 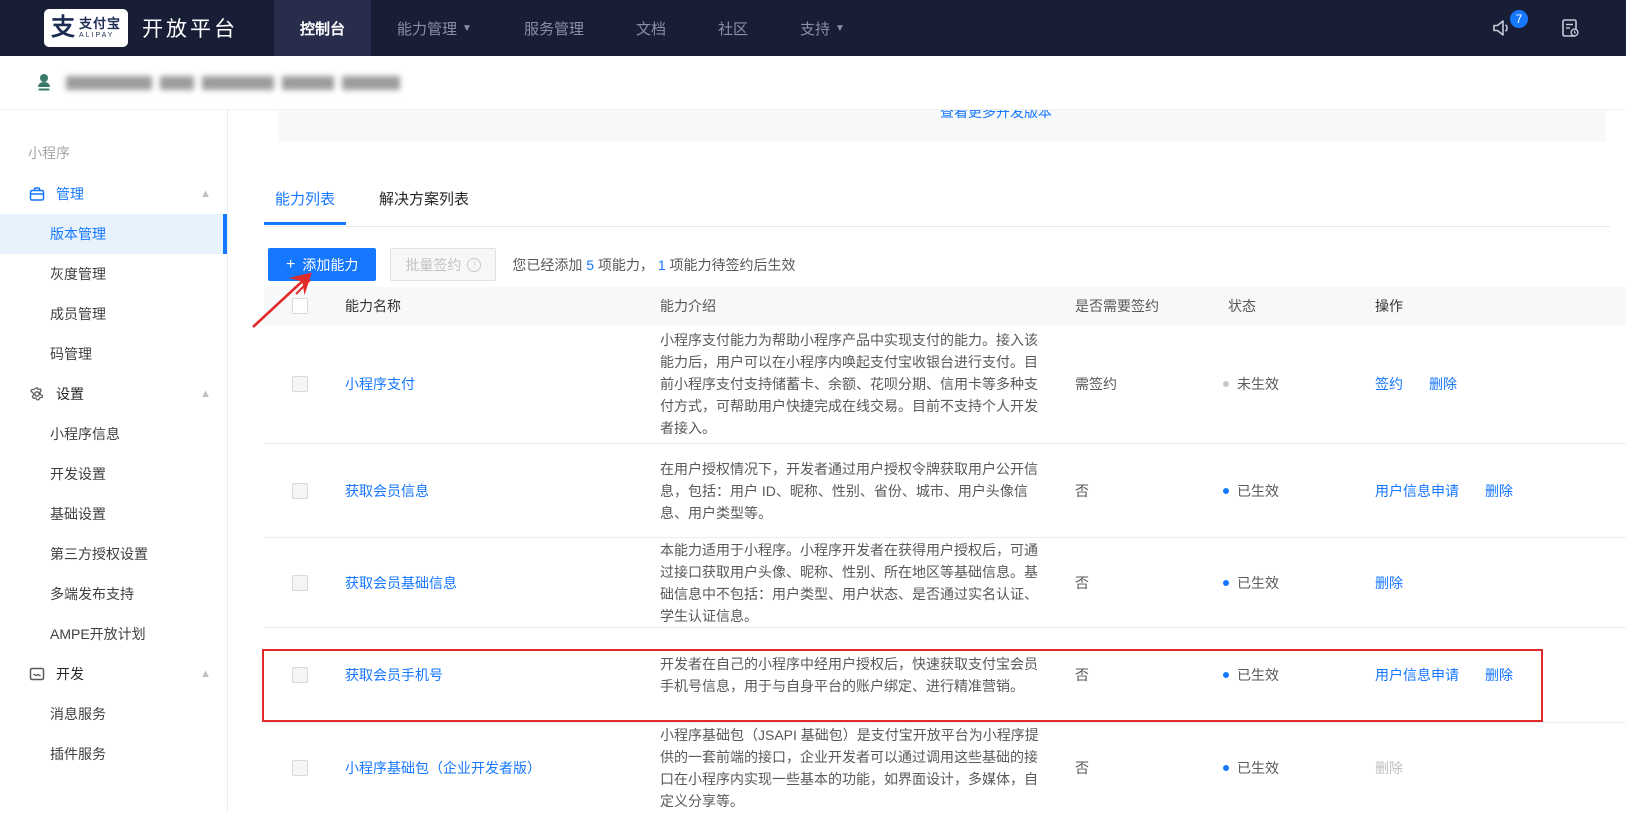 I want to click on records-button, so click(x=1570, y=28).